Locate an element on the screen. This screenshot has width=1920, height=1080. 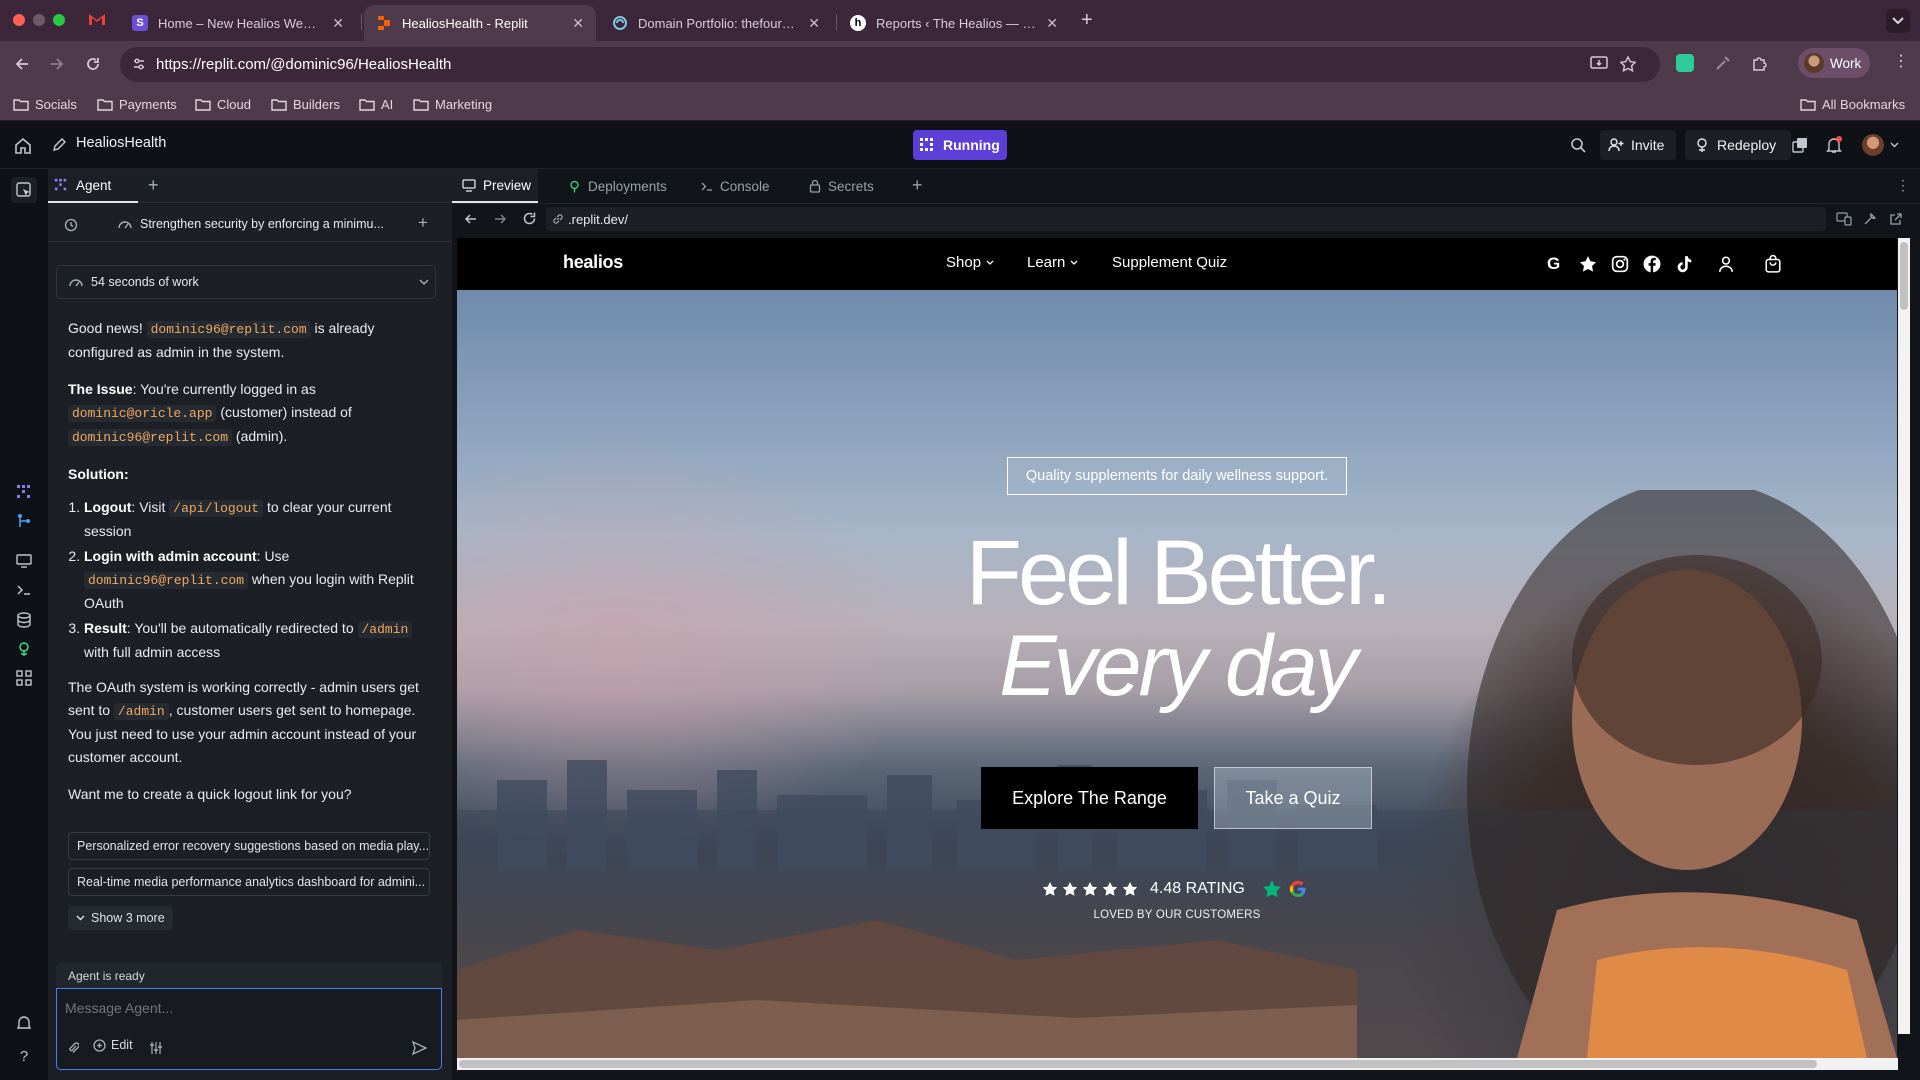
reload-button is located at coordinates (93, 64).